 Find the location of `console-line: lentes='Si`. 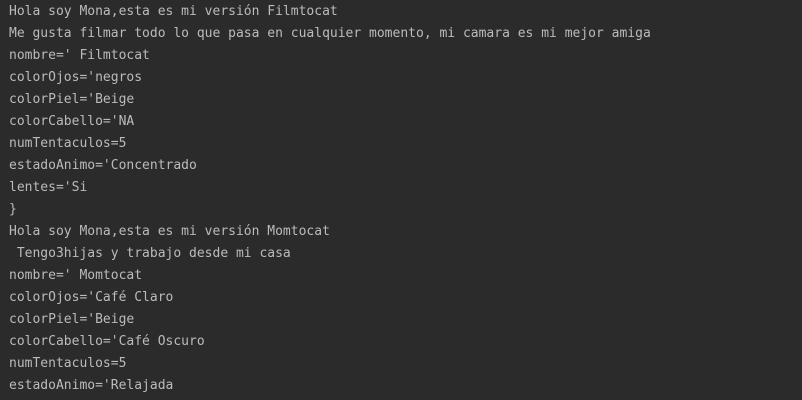

console-line: lentes='Si is located at coordinates (48, 187).